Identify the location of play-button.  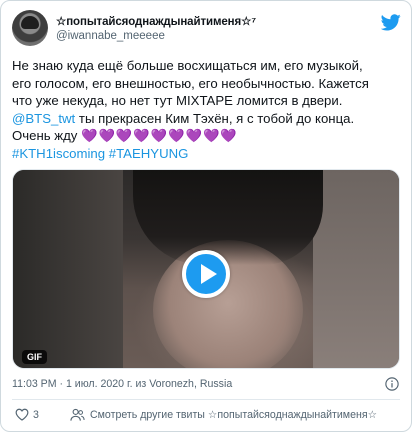
(206, 274).